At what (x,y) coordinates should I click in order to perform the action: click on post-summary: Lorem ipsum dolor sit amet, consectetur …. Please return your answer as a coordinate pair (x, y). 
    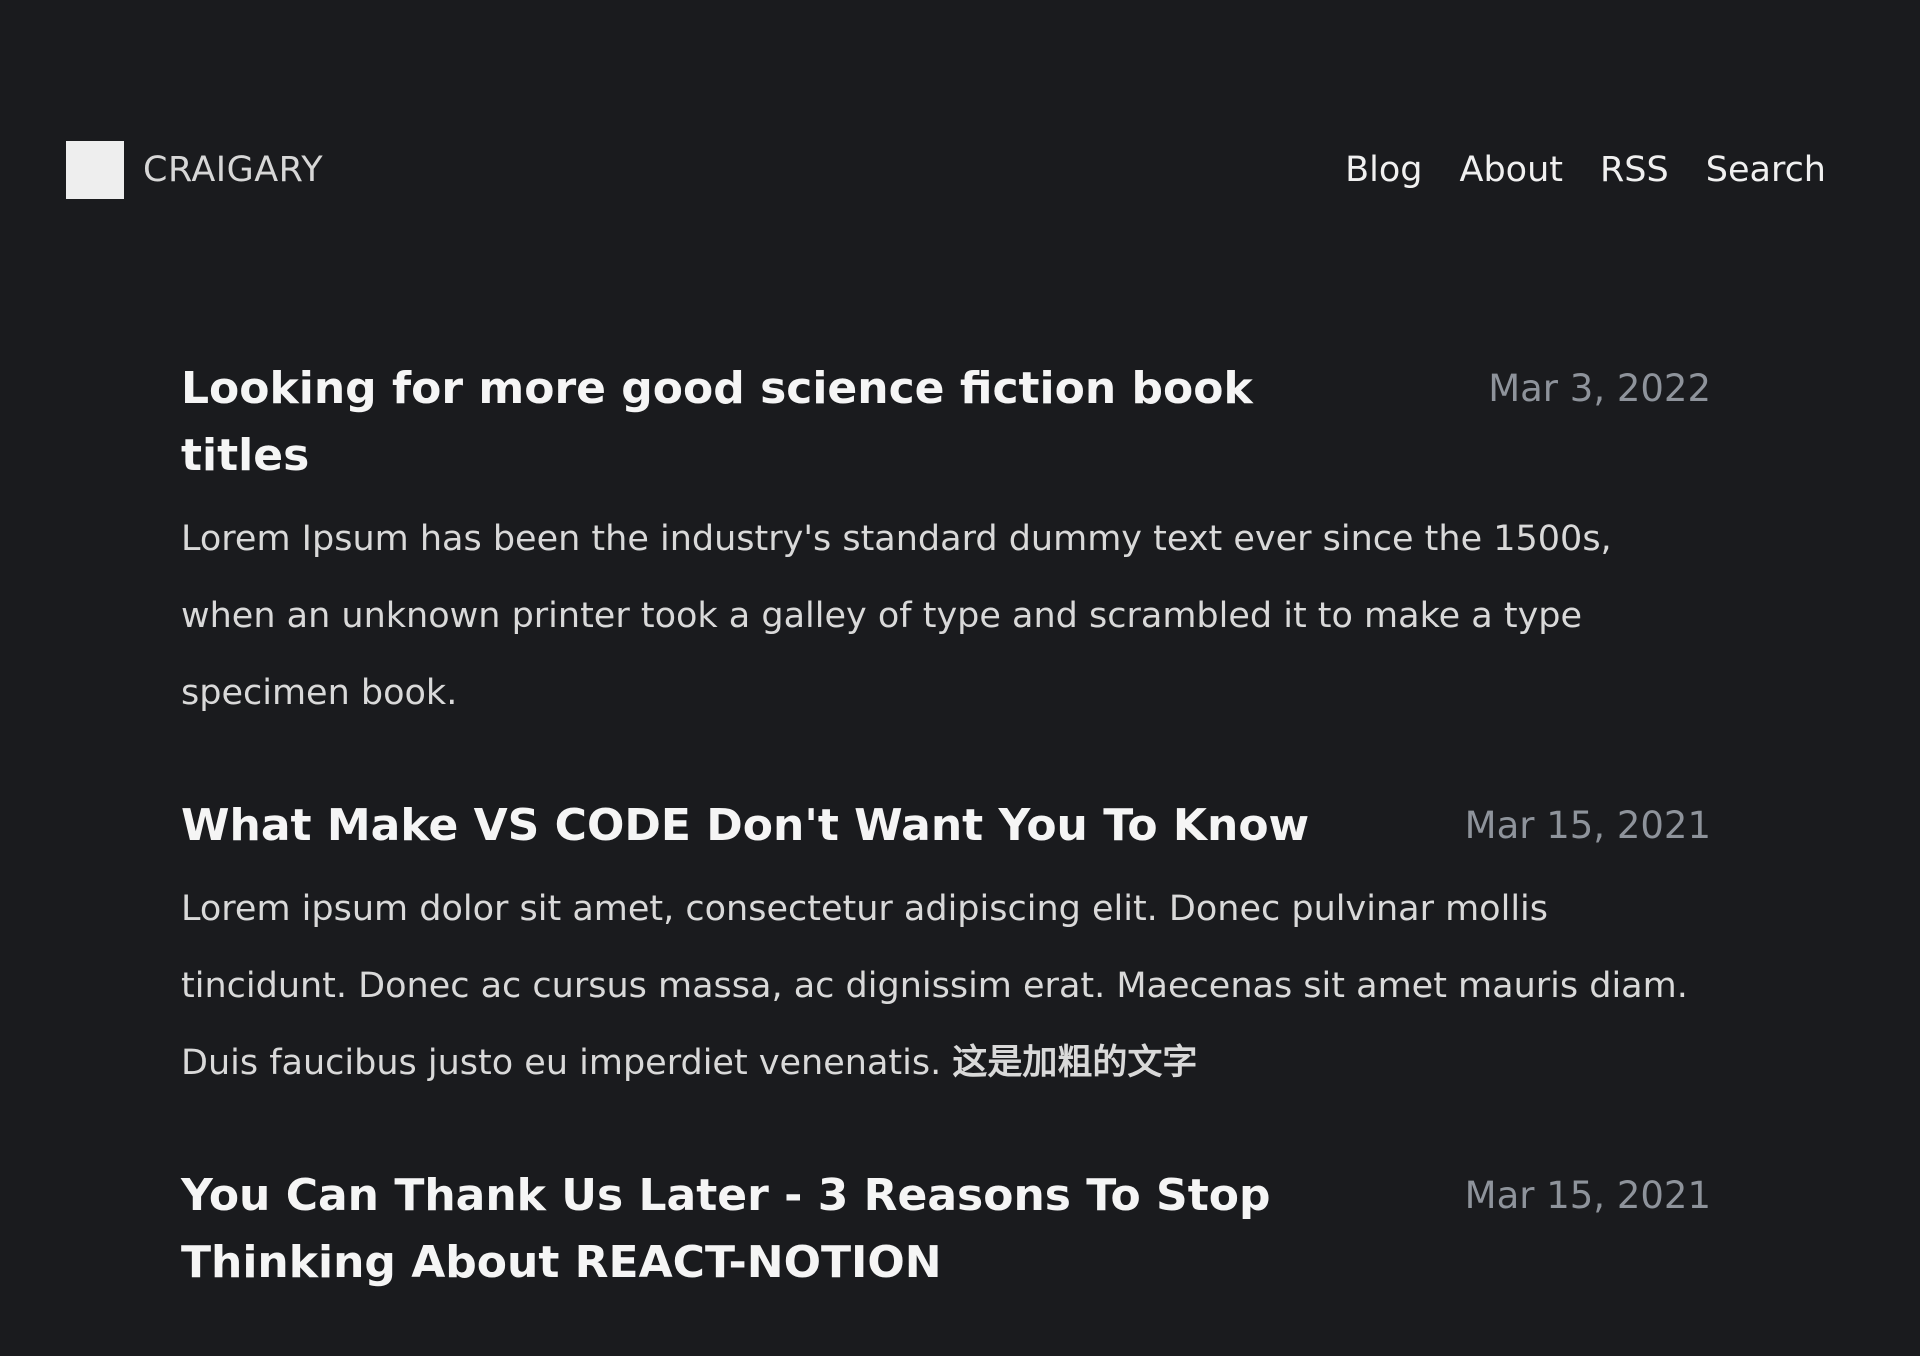
    Looking at the image, I should click on (946, 986).